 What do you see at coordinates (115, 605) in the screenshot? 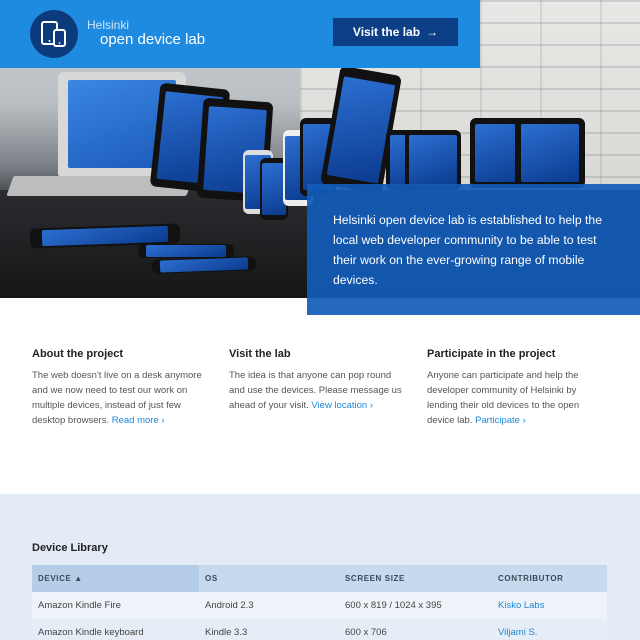
I see `cell-device: Amazon Kindle Fire` at bounding box center [115, 605].